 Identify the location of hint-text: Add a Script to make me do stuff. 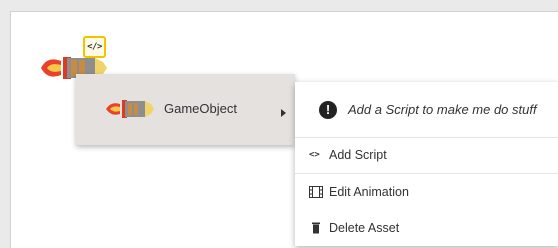
(442, 109).